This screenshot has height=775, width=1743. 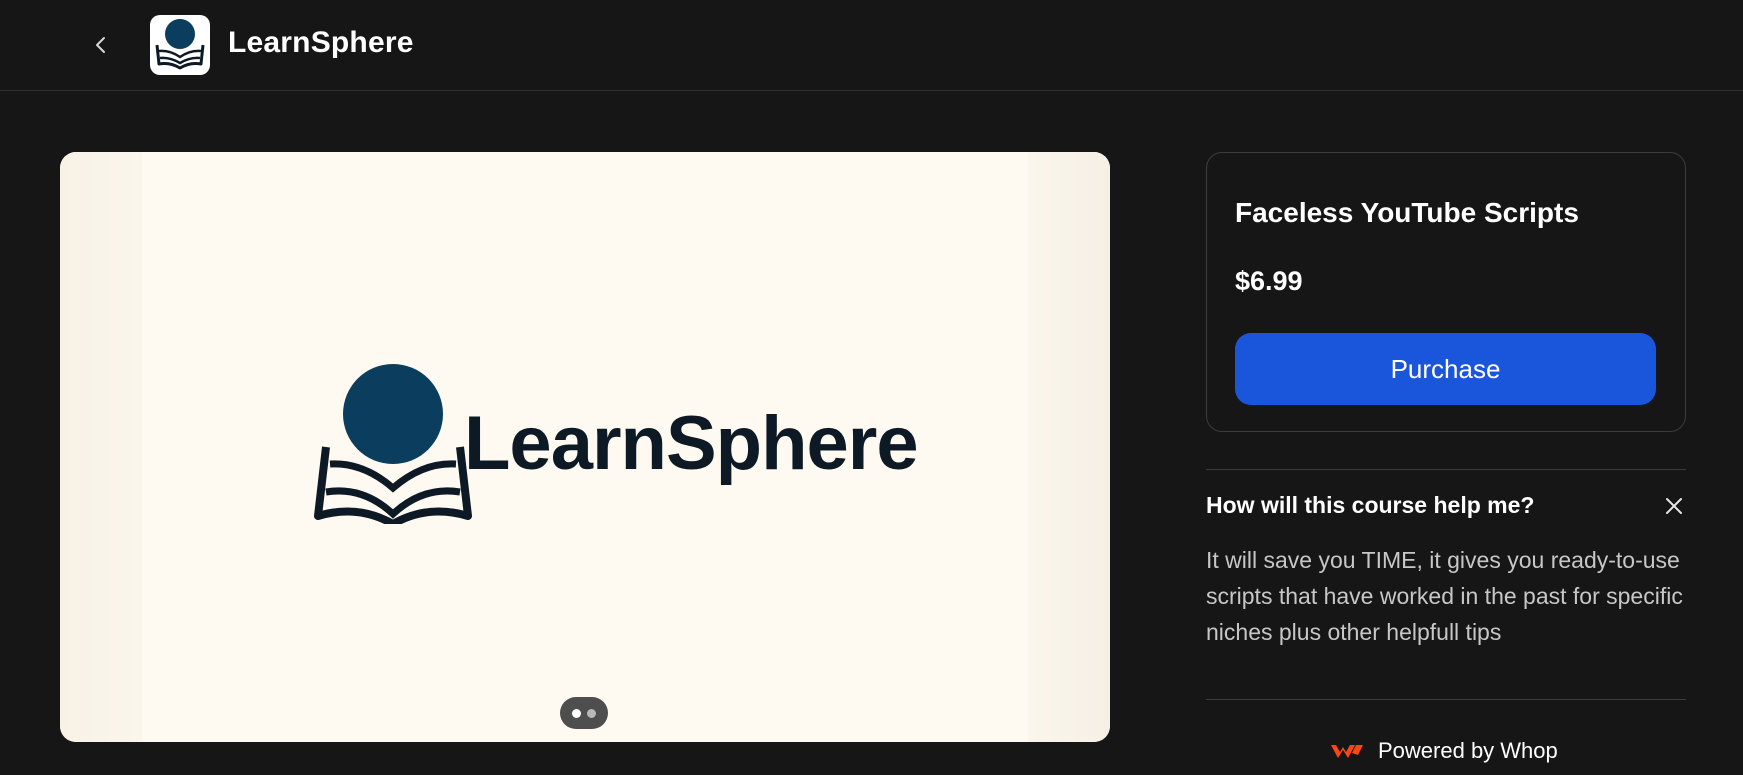 I want to click on app-logo, so click(x=180, y=45).